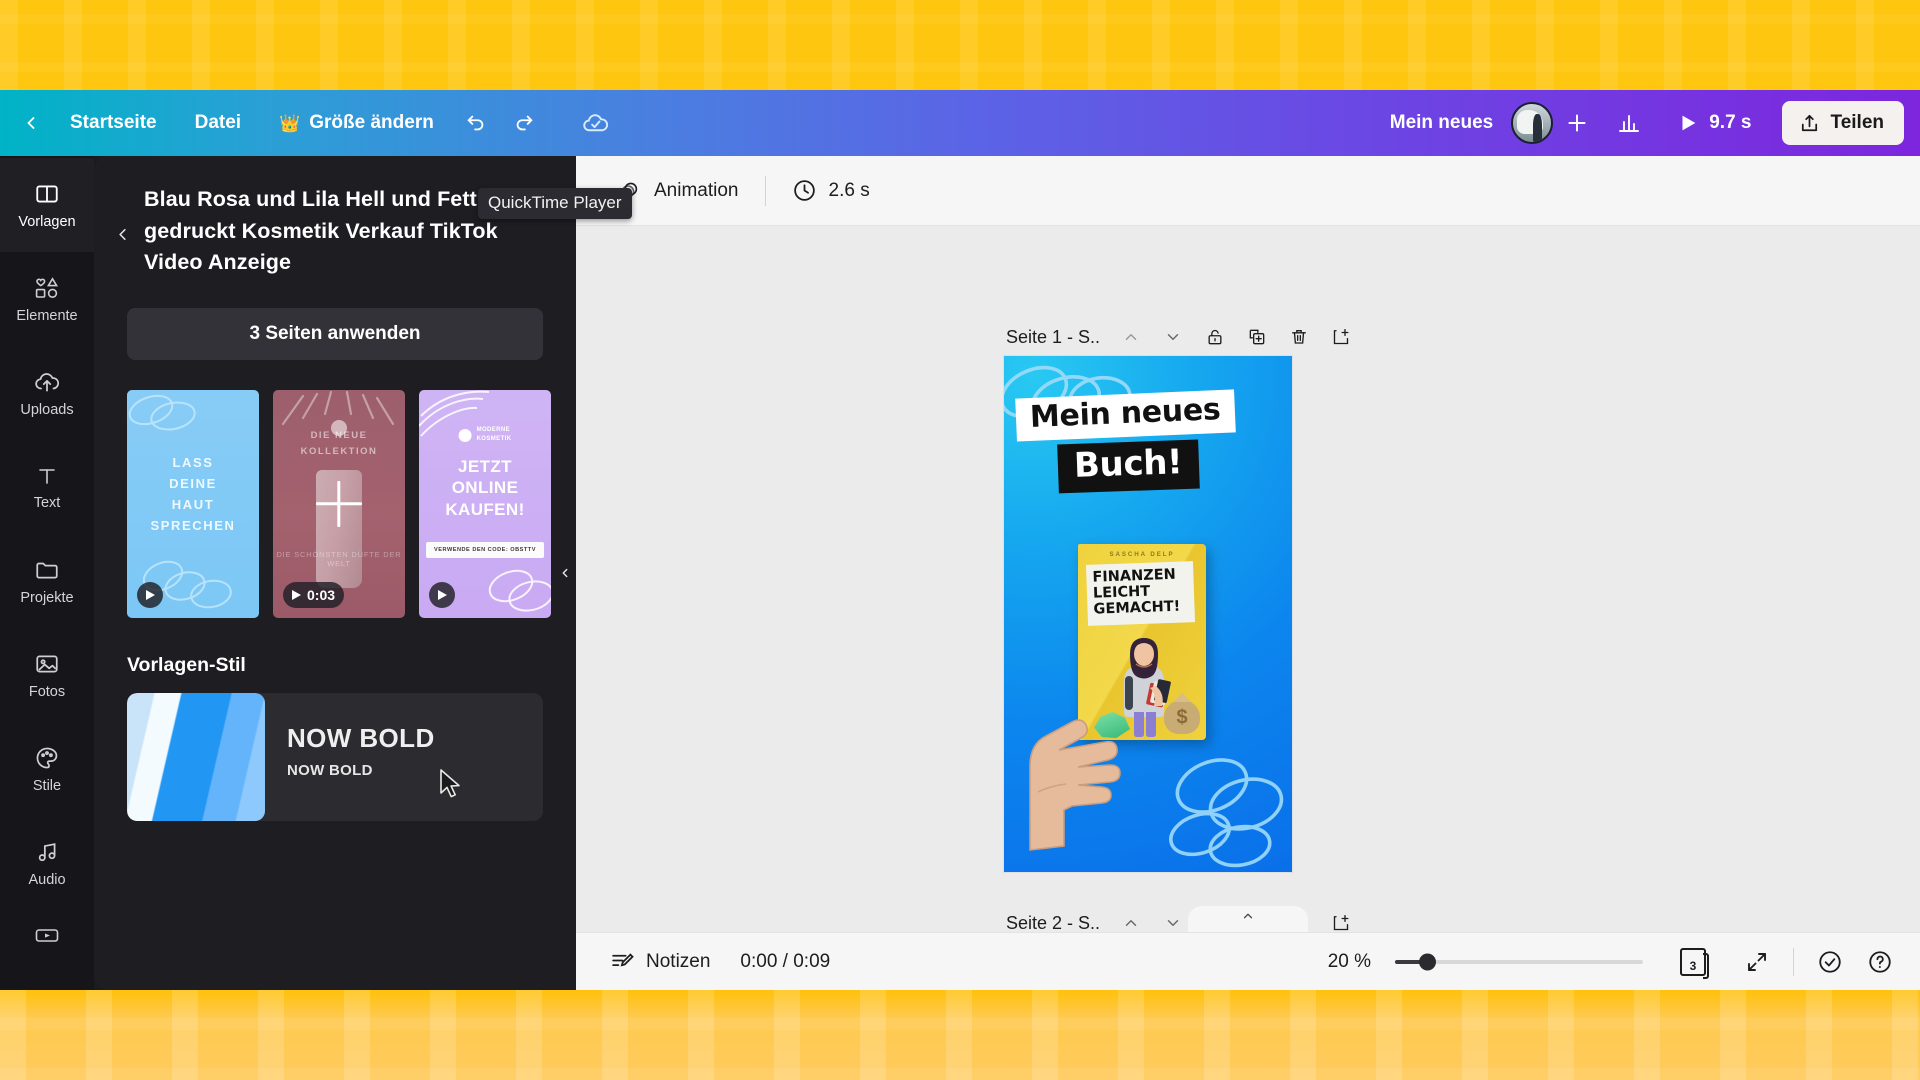 The height and width of the screenshot is (1080, 1920). Describe the element at coordinates (330, 770) in the screenshot. I see `style-subname: NOW BOLD` at that location.